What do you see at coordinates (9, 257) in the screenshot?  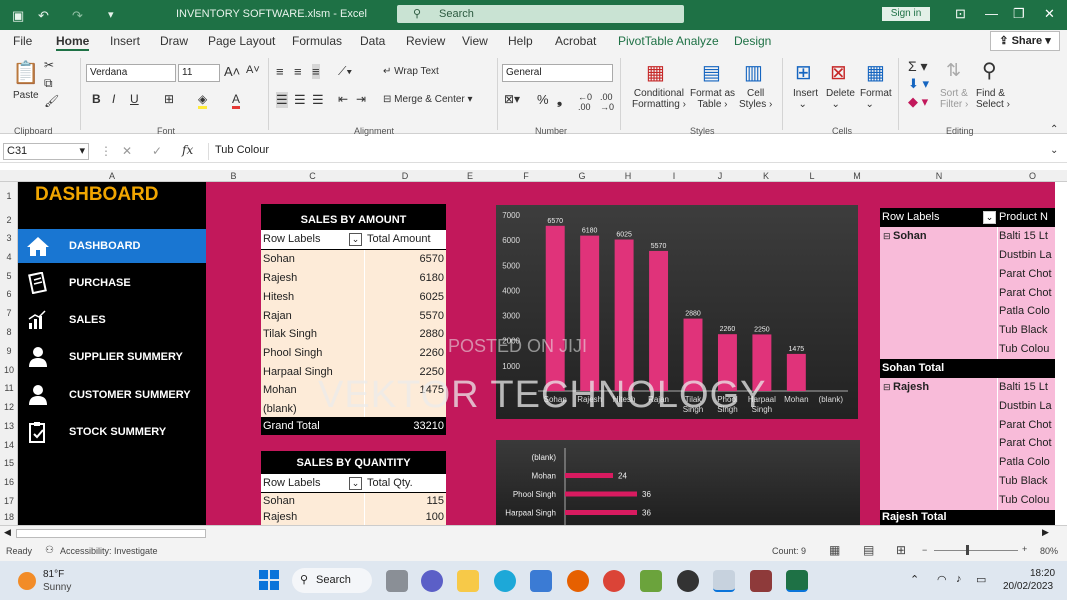 I see `row-header: 4` at bounding box center [9, 257].